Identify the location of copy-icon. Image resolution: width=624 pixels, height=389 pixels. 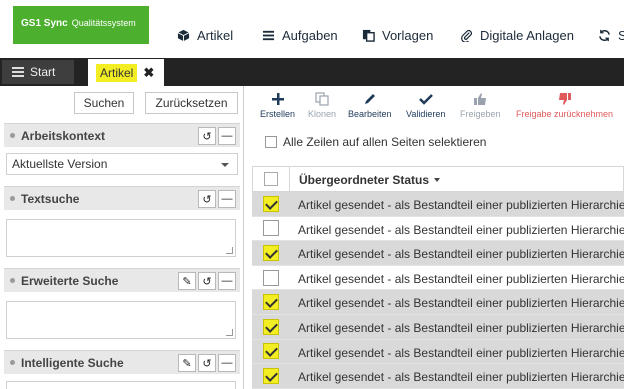
(368, 35).